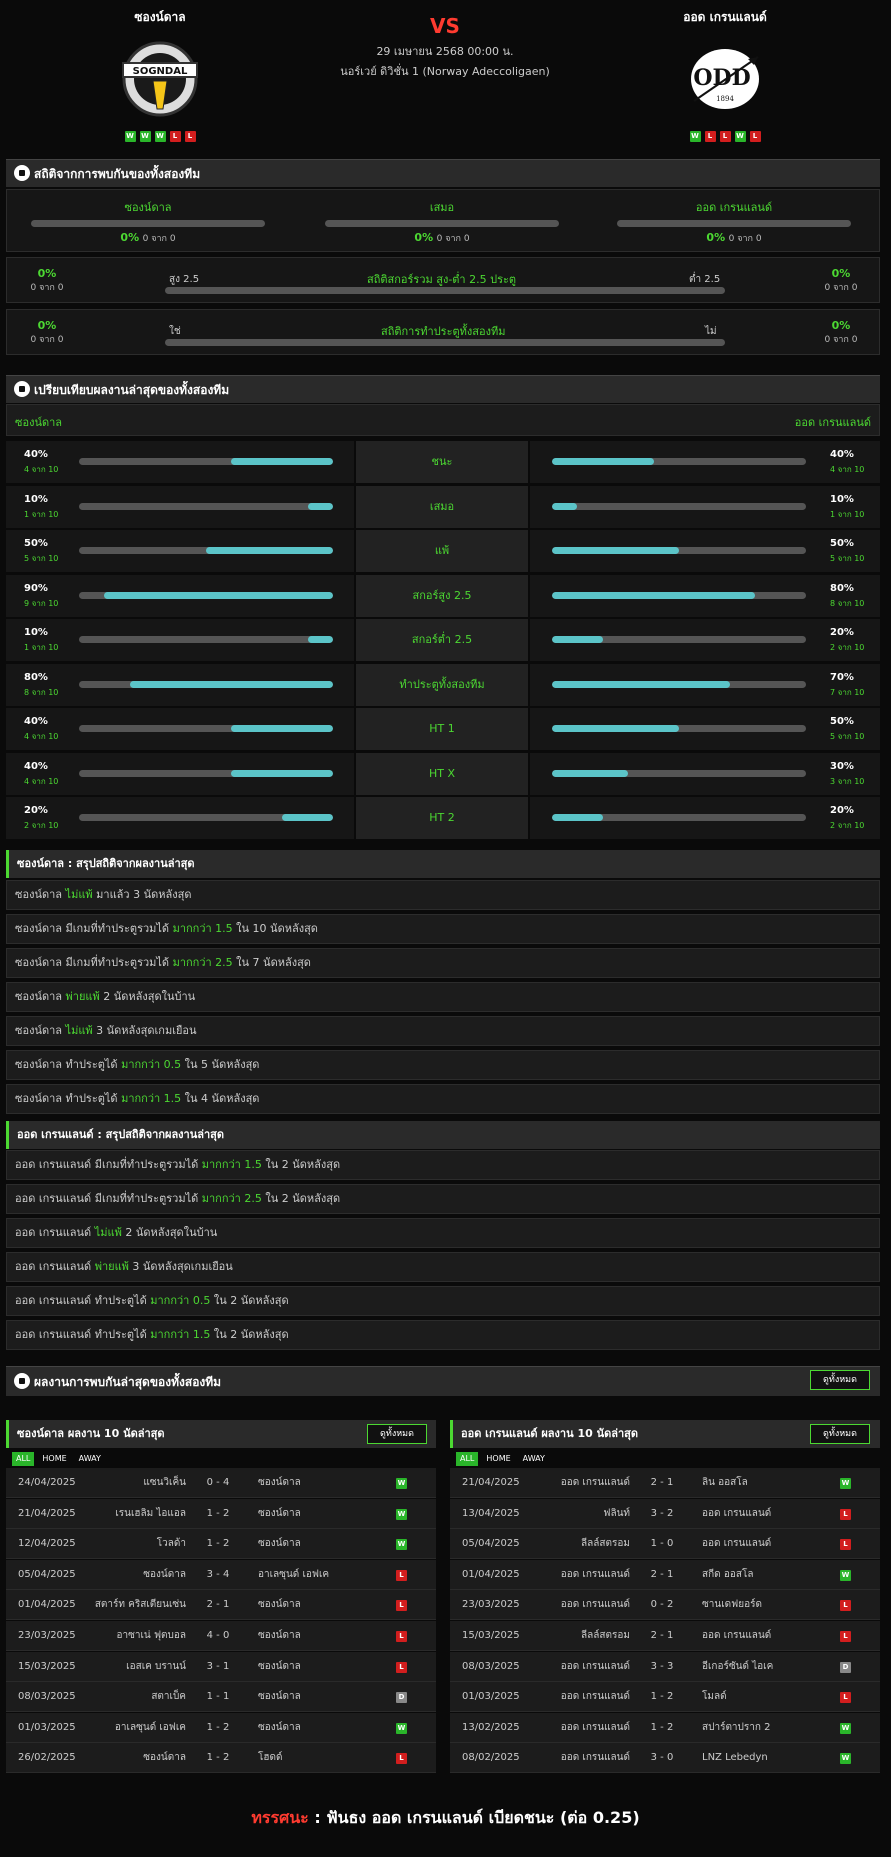  I want to click on compare-row: 90% 9 จาก 10 สกอร์สูง 2.5 80% 8 จาก 10, so click(443, 596).